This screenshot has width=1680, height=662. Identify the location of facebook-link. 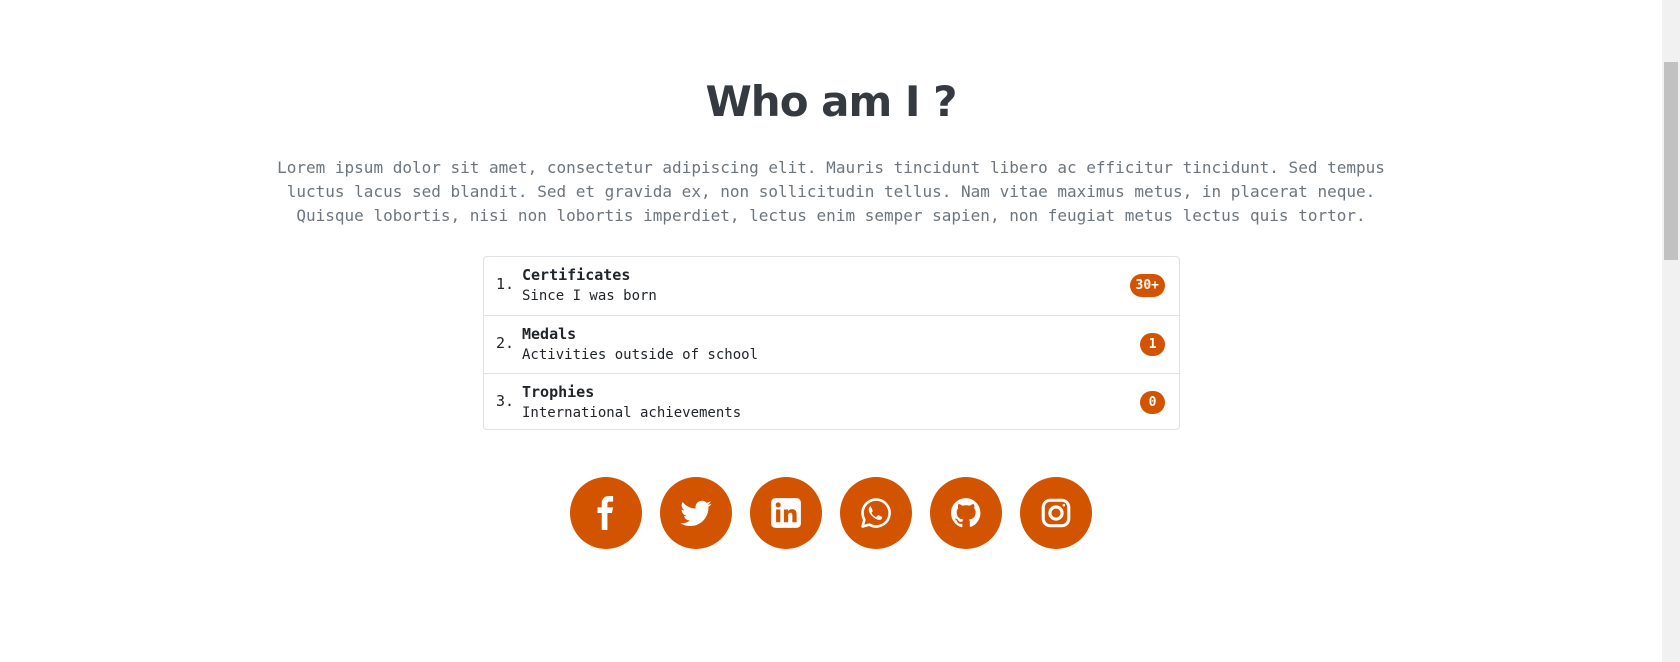
(606, 513).